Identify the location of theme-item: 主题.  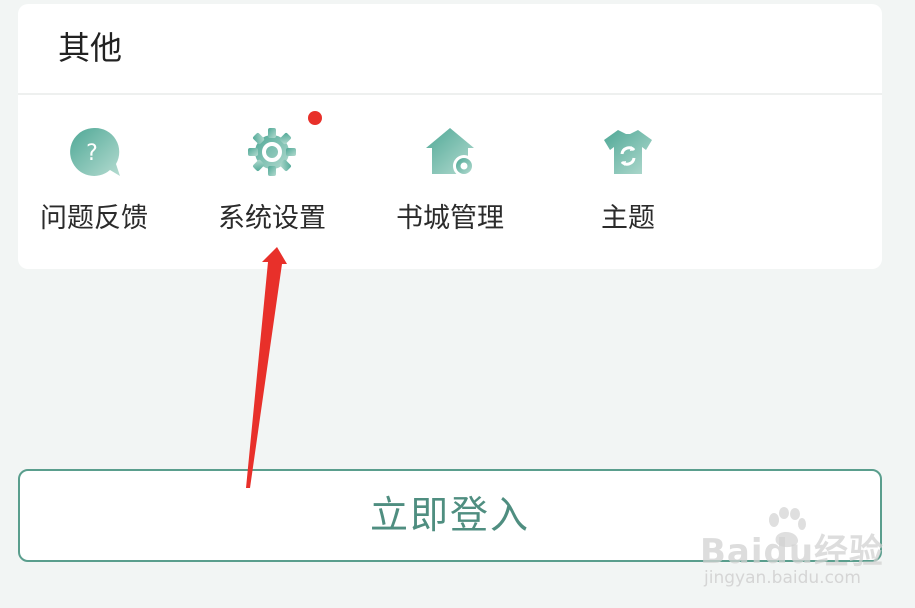
(628, 178).